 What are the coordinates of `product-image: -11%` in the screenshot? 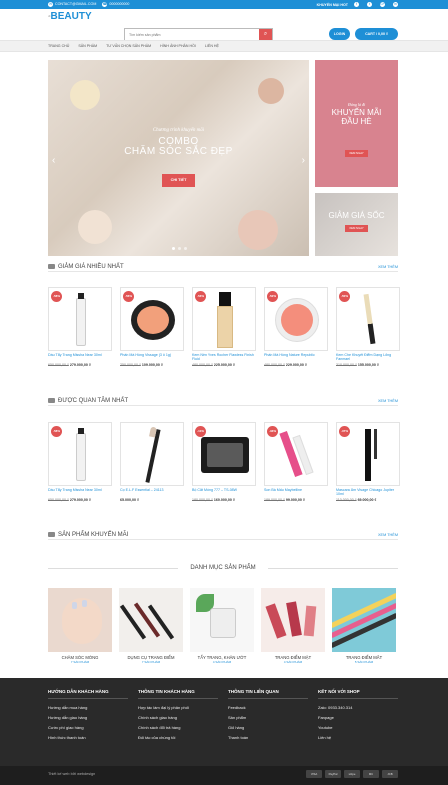 It's located at (224, 454).